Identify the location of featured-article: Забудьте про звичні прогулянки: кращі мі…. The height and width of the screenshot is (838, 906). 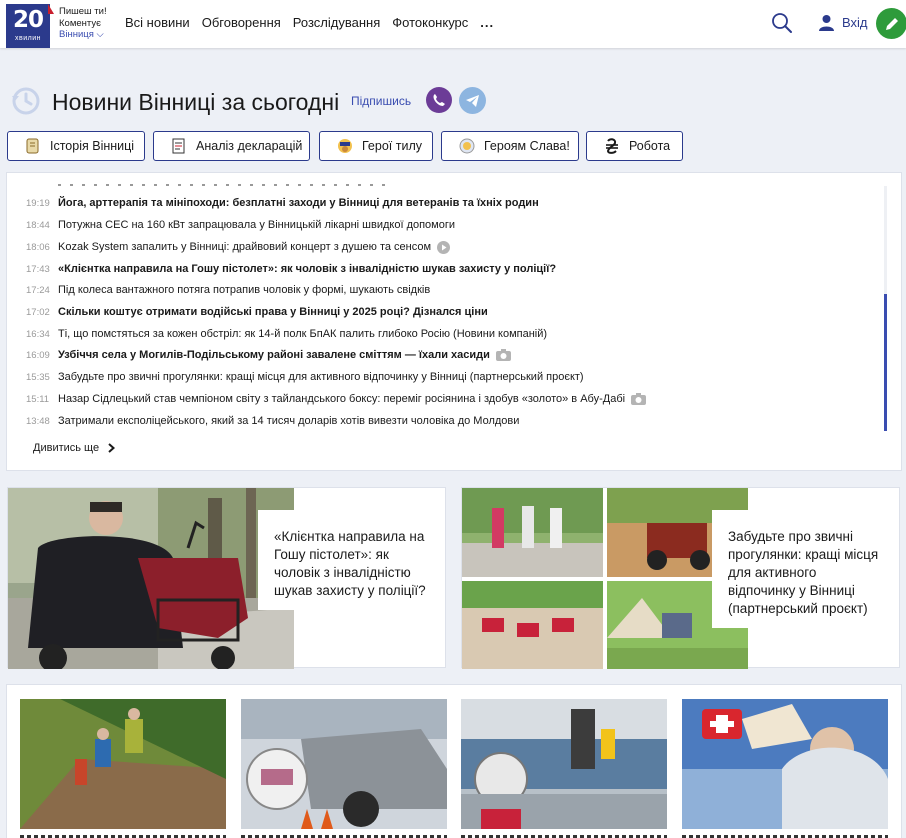
(680, 578).